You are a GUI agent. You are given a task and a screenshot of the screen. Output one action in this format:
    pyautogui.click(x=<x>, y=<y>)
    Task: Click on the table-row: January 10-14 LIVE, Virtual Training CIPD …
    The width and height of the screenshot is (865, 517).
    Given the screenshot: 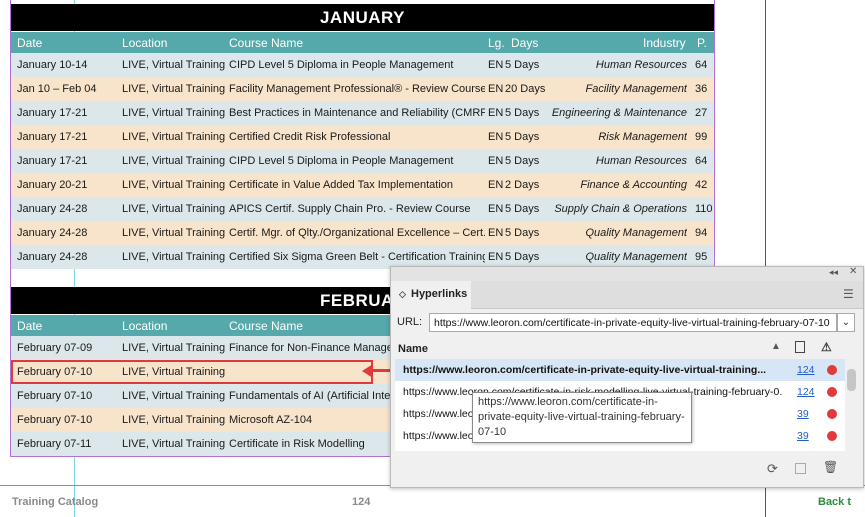 What is the action you would take?
    pyautogui.click(x=362, y=65)
    